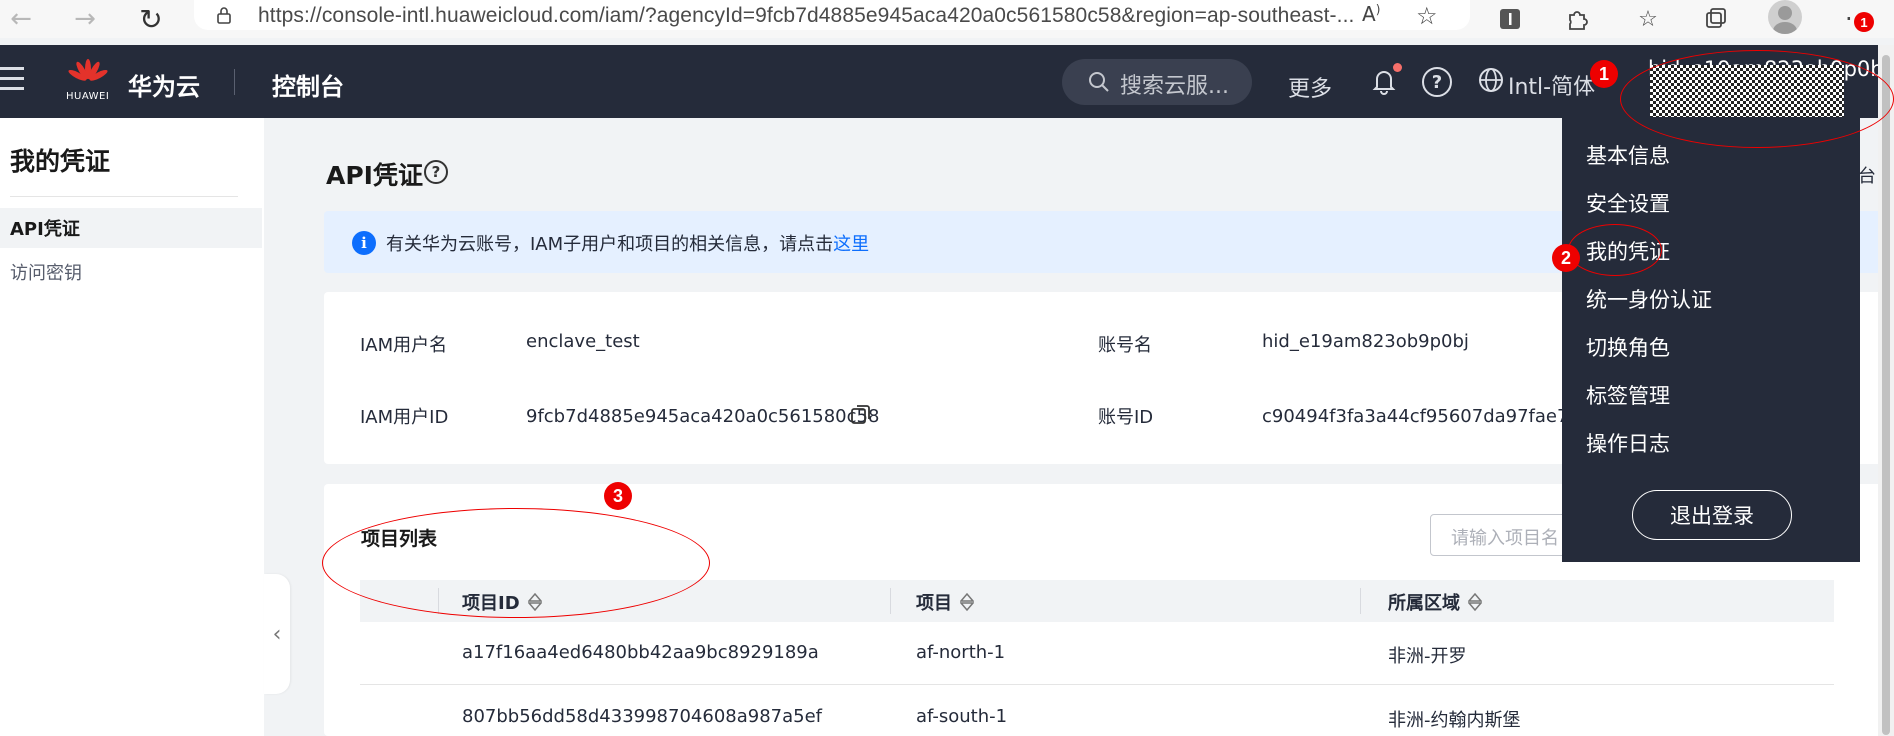  I want to click on project-name-cell: af-south-1, so click(962, 716).